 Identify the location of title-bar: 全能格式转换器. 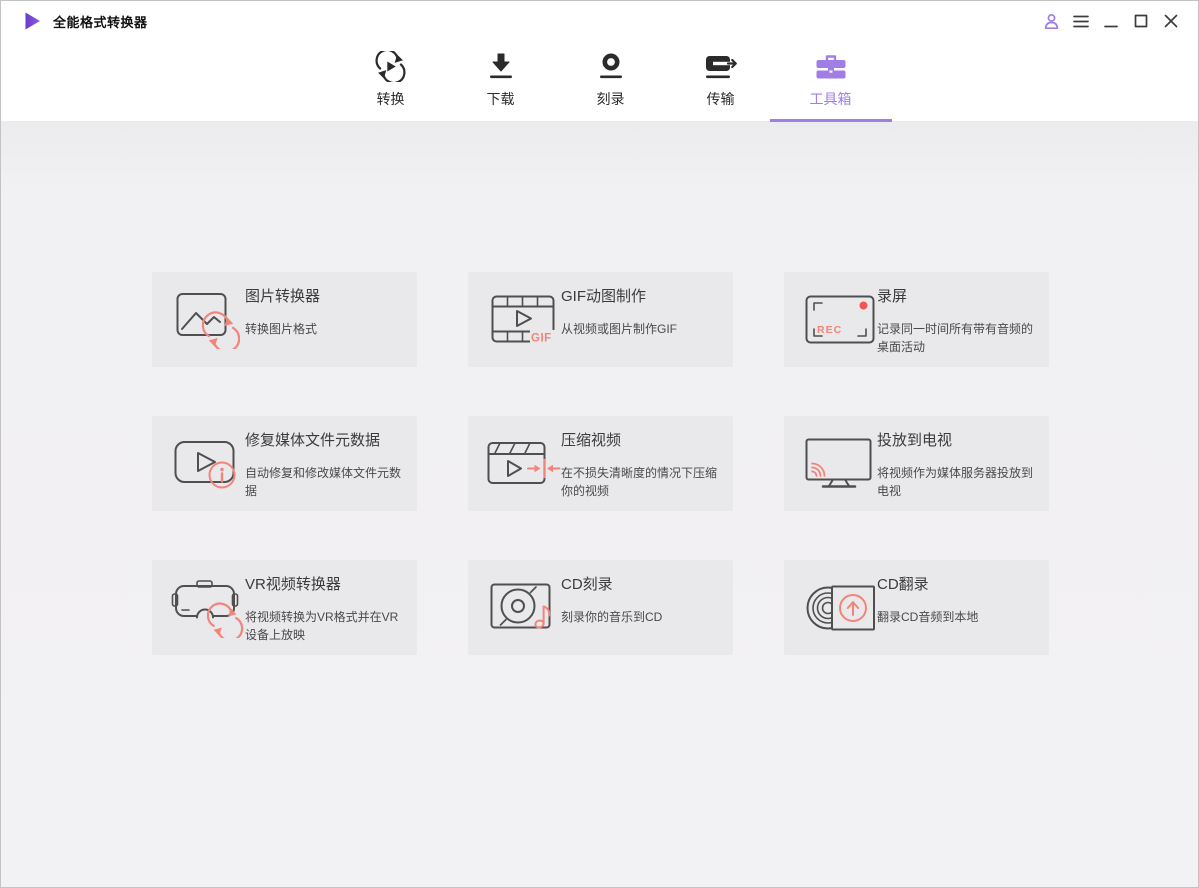
(599, 21).